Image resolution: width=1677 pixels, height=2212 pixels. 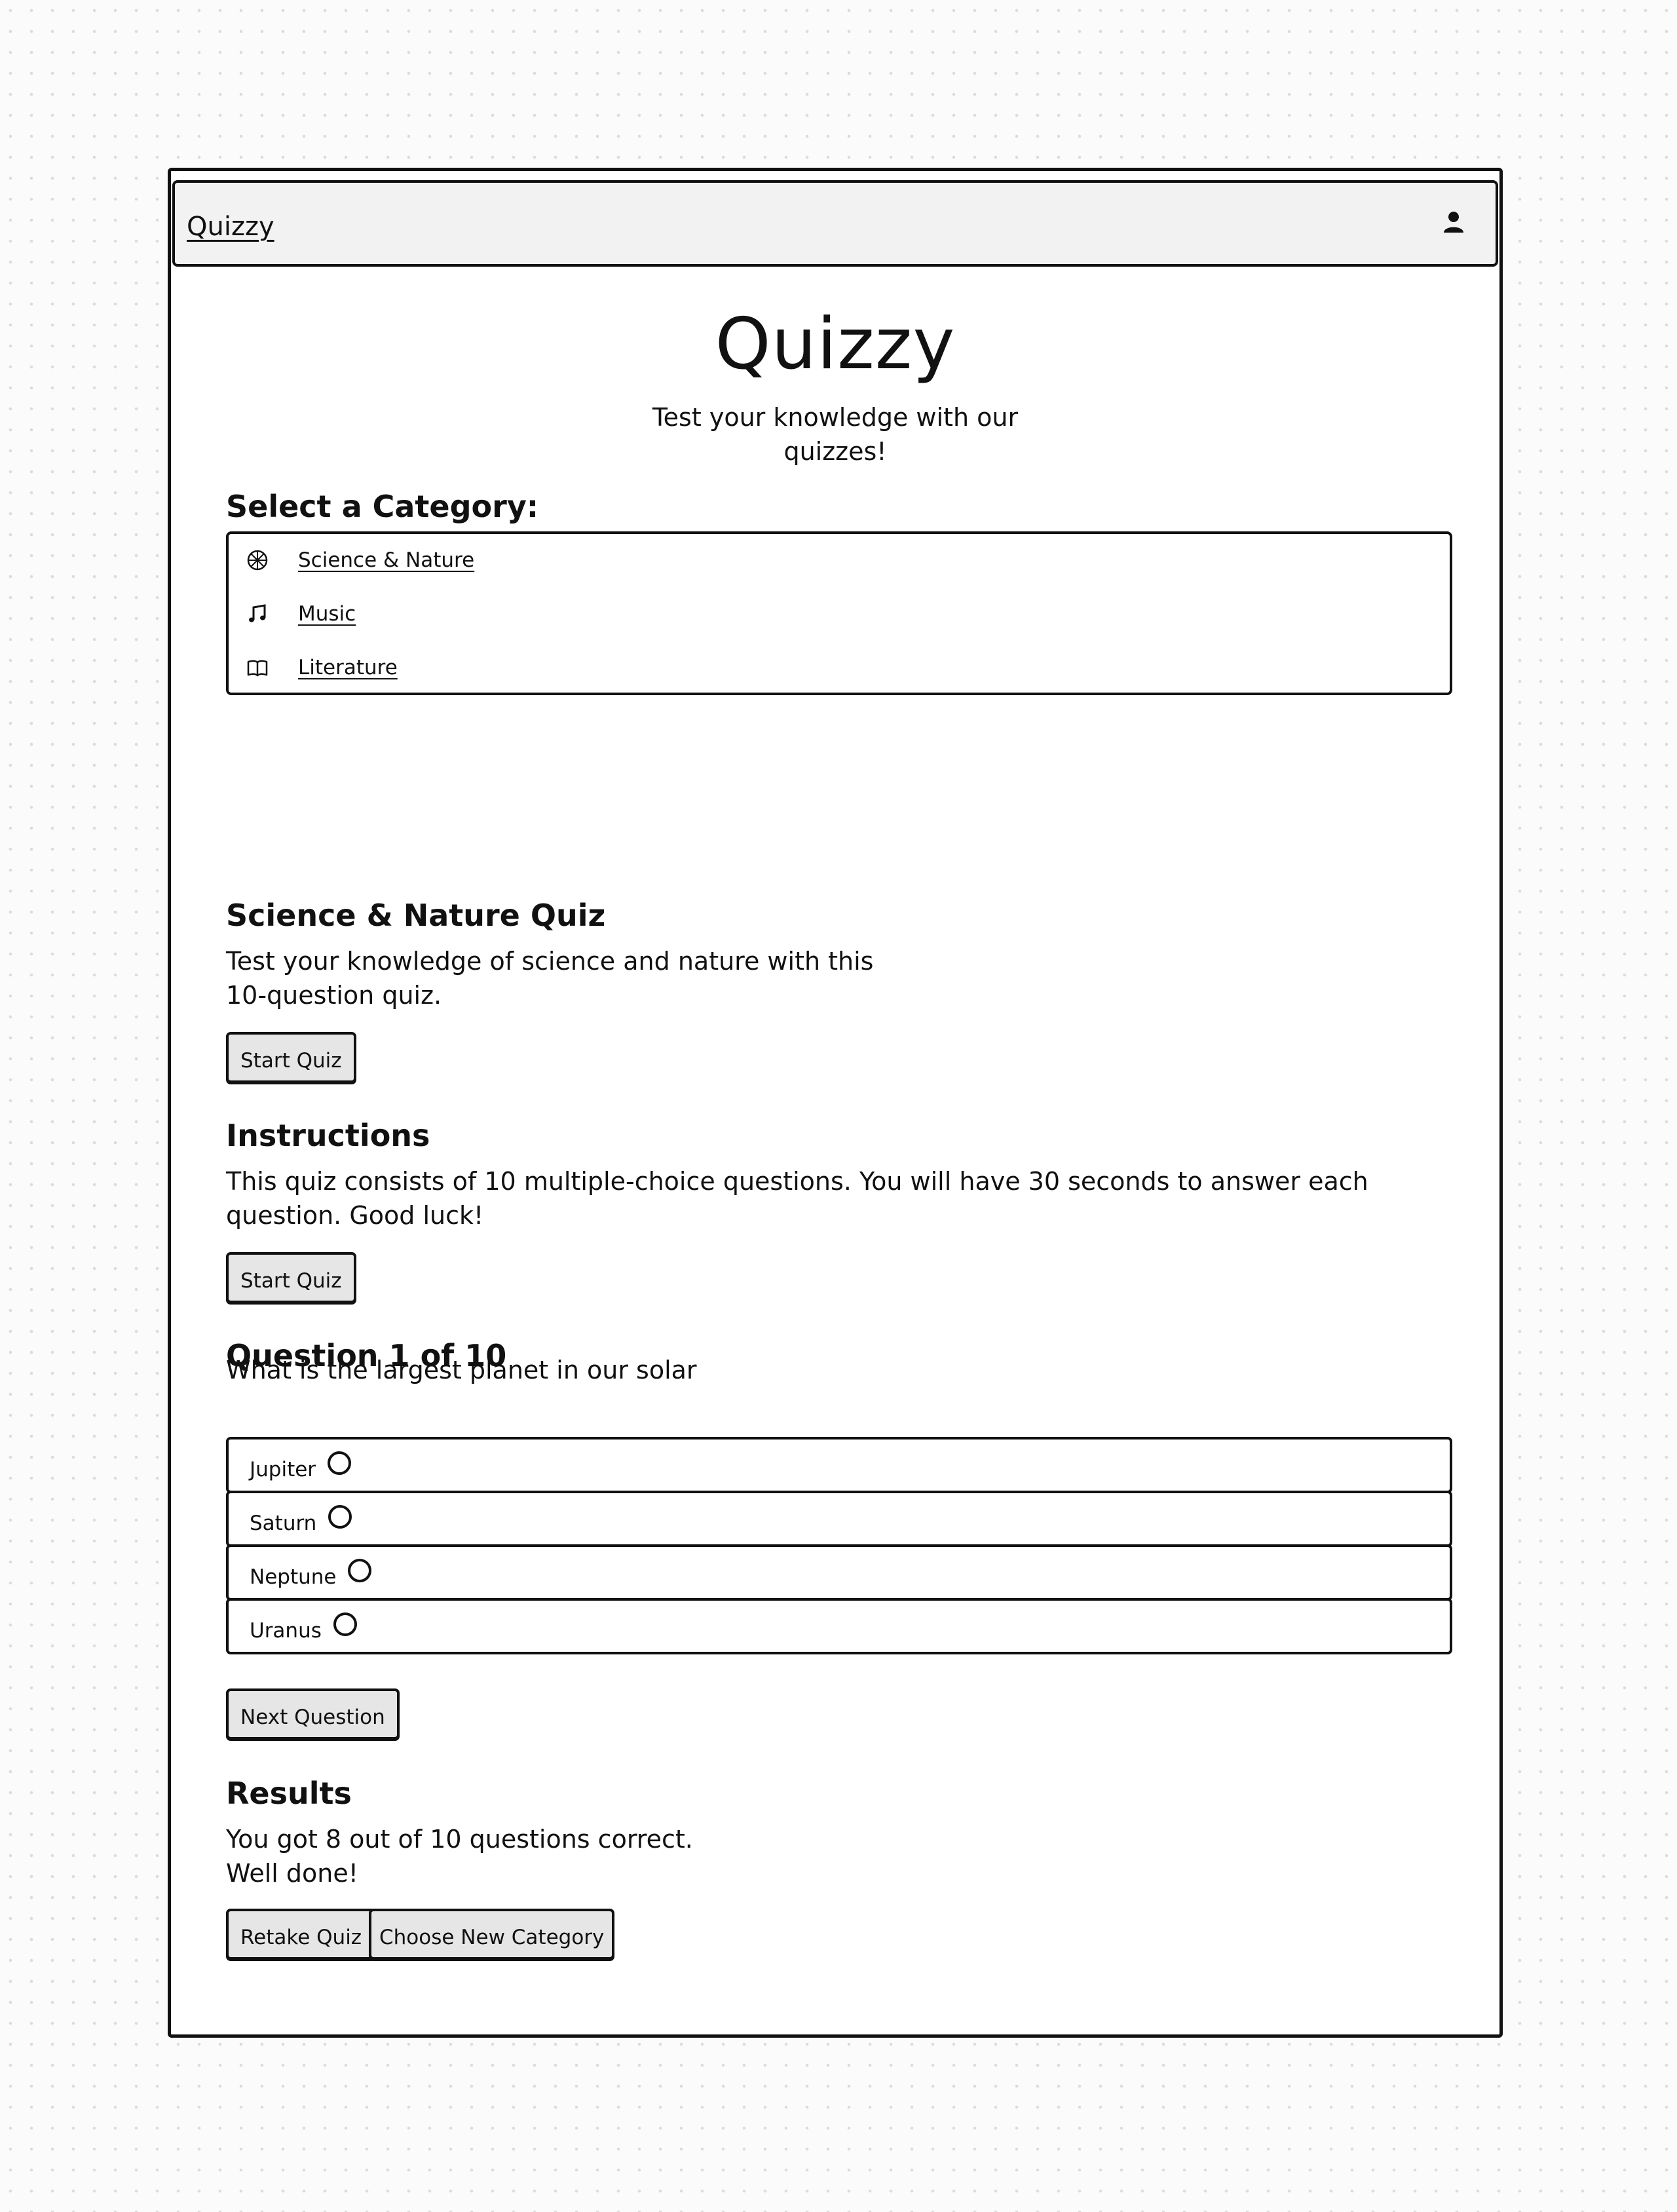 What do you see at coordinates (386, 560) in the screenshot?
I see `category-label: Science & Nature` at bounding box center [386, 560].